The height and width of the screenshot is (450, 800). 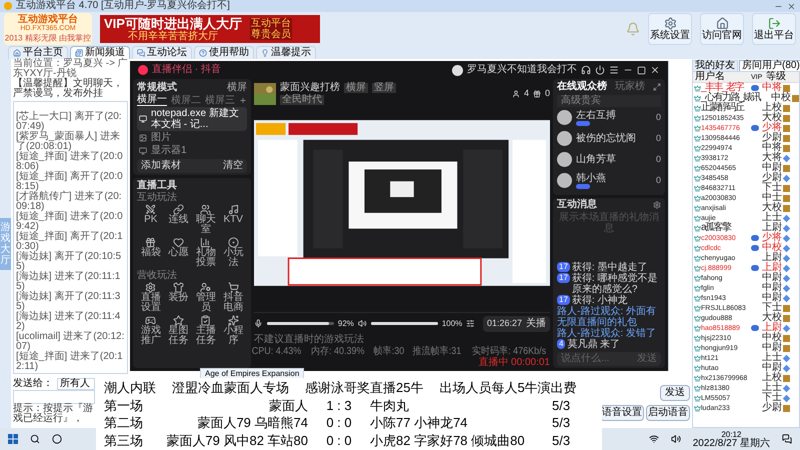 What do you see at coordinates (339, 440) in the screenshot?
I see `match-score: 0` at bounding box center [339, 440].